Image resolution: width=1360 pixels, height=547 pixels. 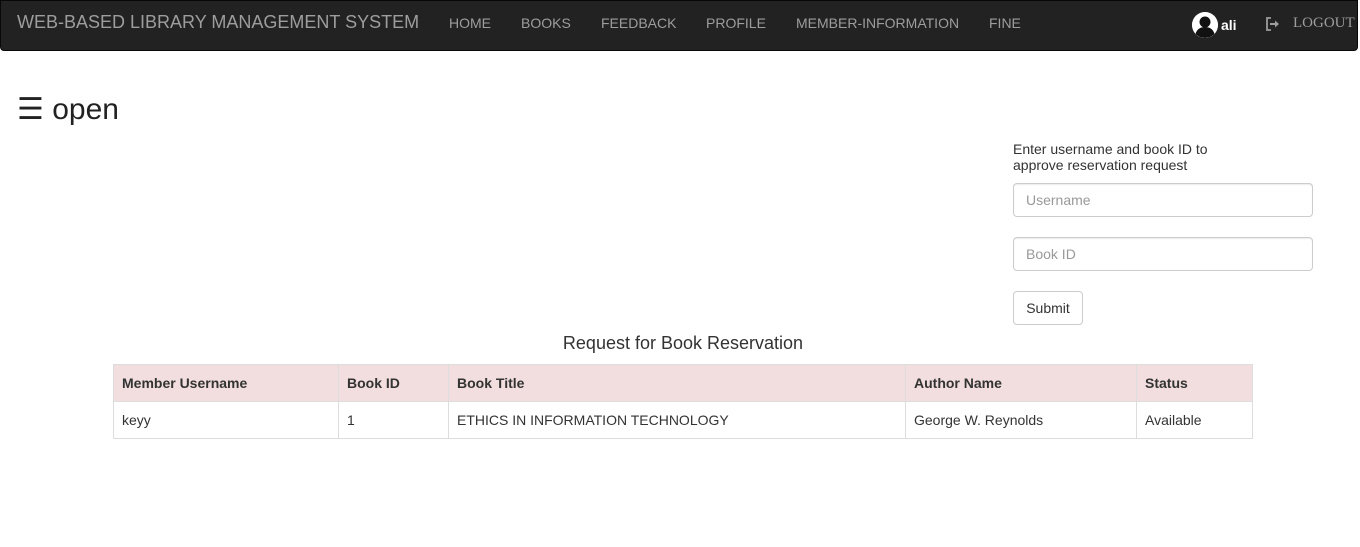 I want to click on column-header-member-username: Member Username, so click(x=226, y=383).